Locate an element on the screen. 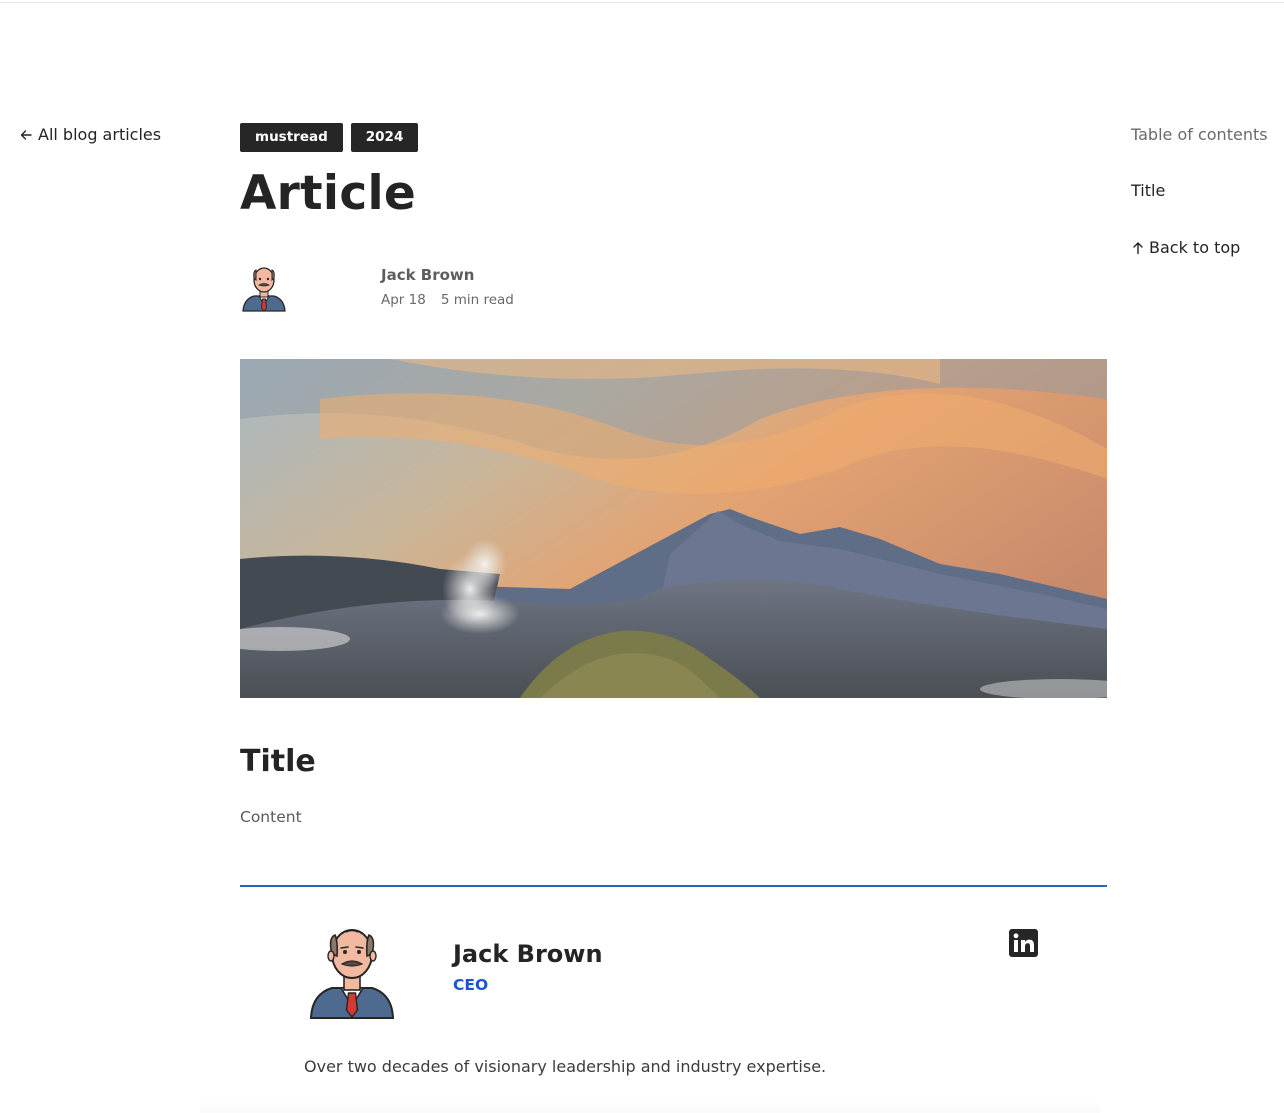  author-name: Jack Brown is located at coordinates (427, 275).